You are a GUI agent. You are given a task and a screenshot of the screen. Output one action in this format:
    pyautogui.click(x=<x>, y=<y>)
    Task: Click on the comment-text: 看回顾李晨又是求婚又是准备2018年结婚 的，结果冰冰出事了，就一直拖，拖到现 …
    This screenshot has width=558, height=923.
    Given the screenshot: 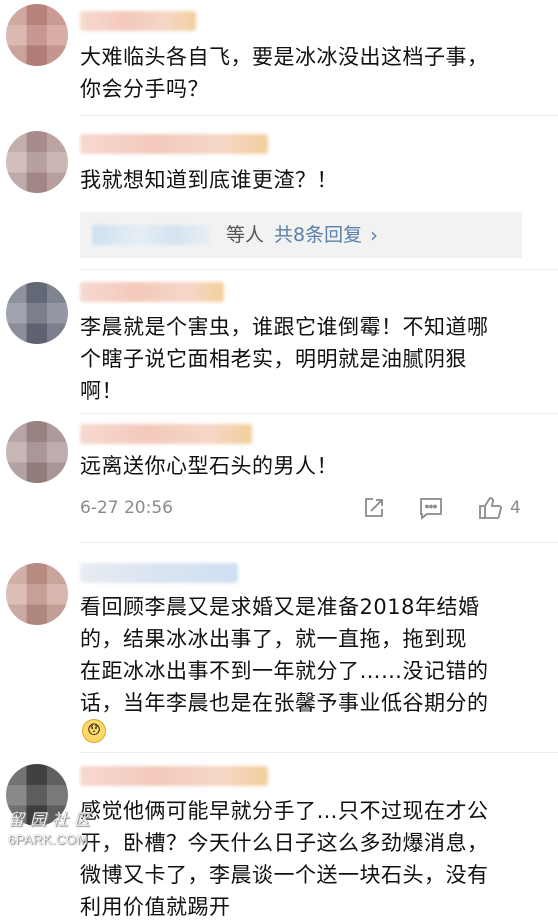 What is the action you would take?
    pyautogui.click(x=284, y=655)
    